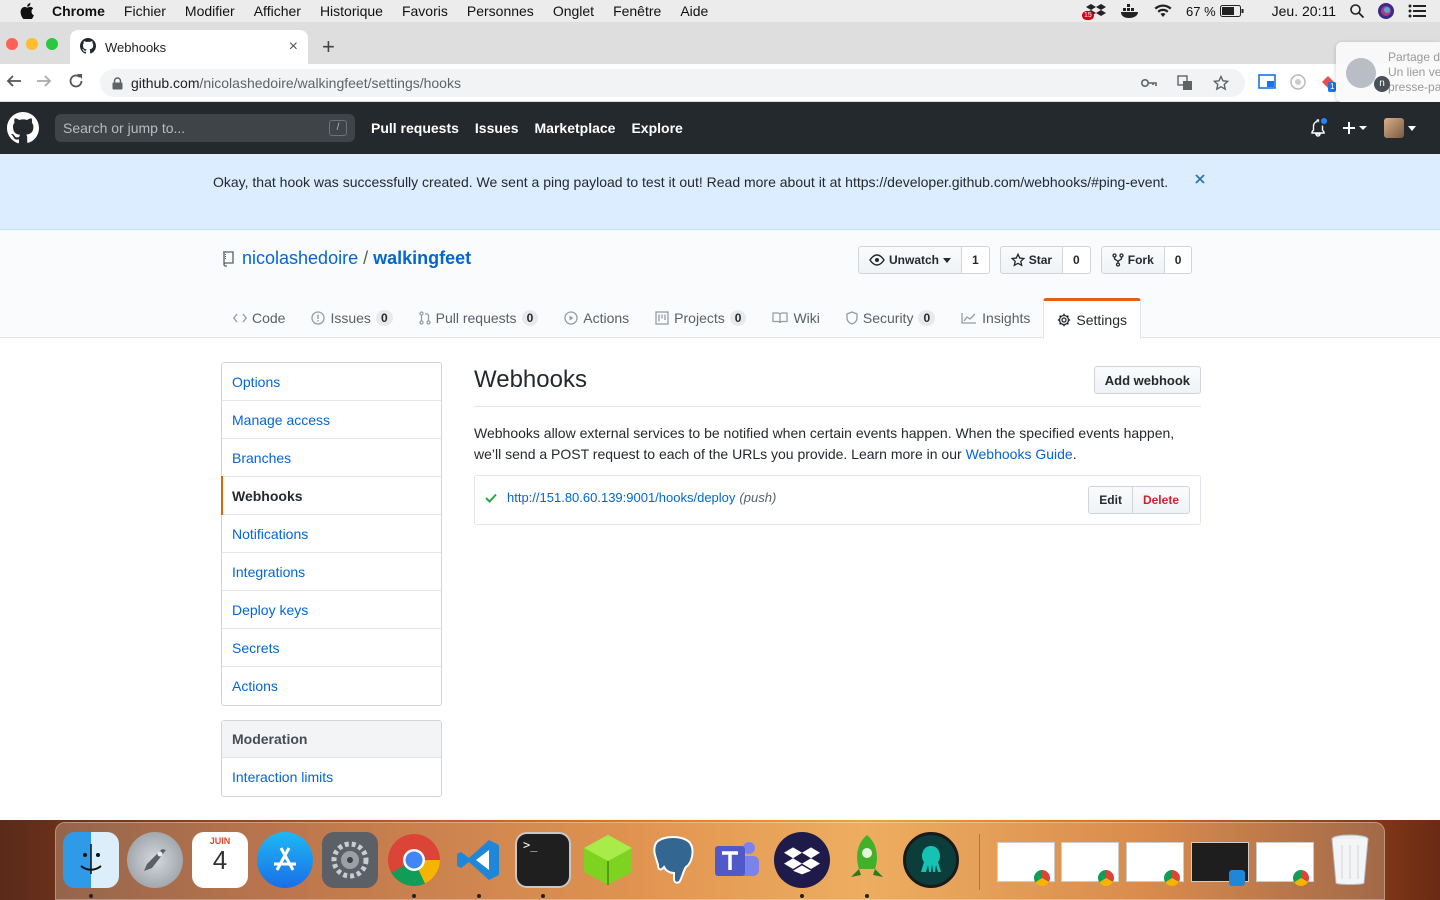  I want to click on tab-code: Code, so click(259, 318).